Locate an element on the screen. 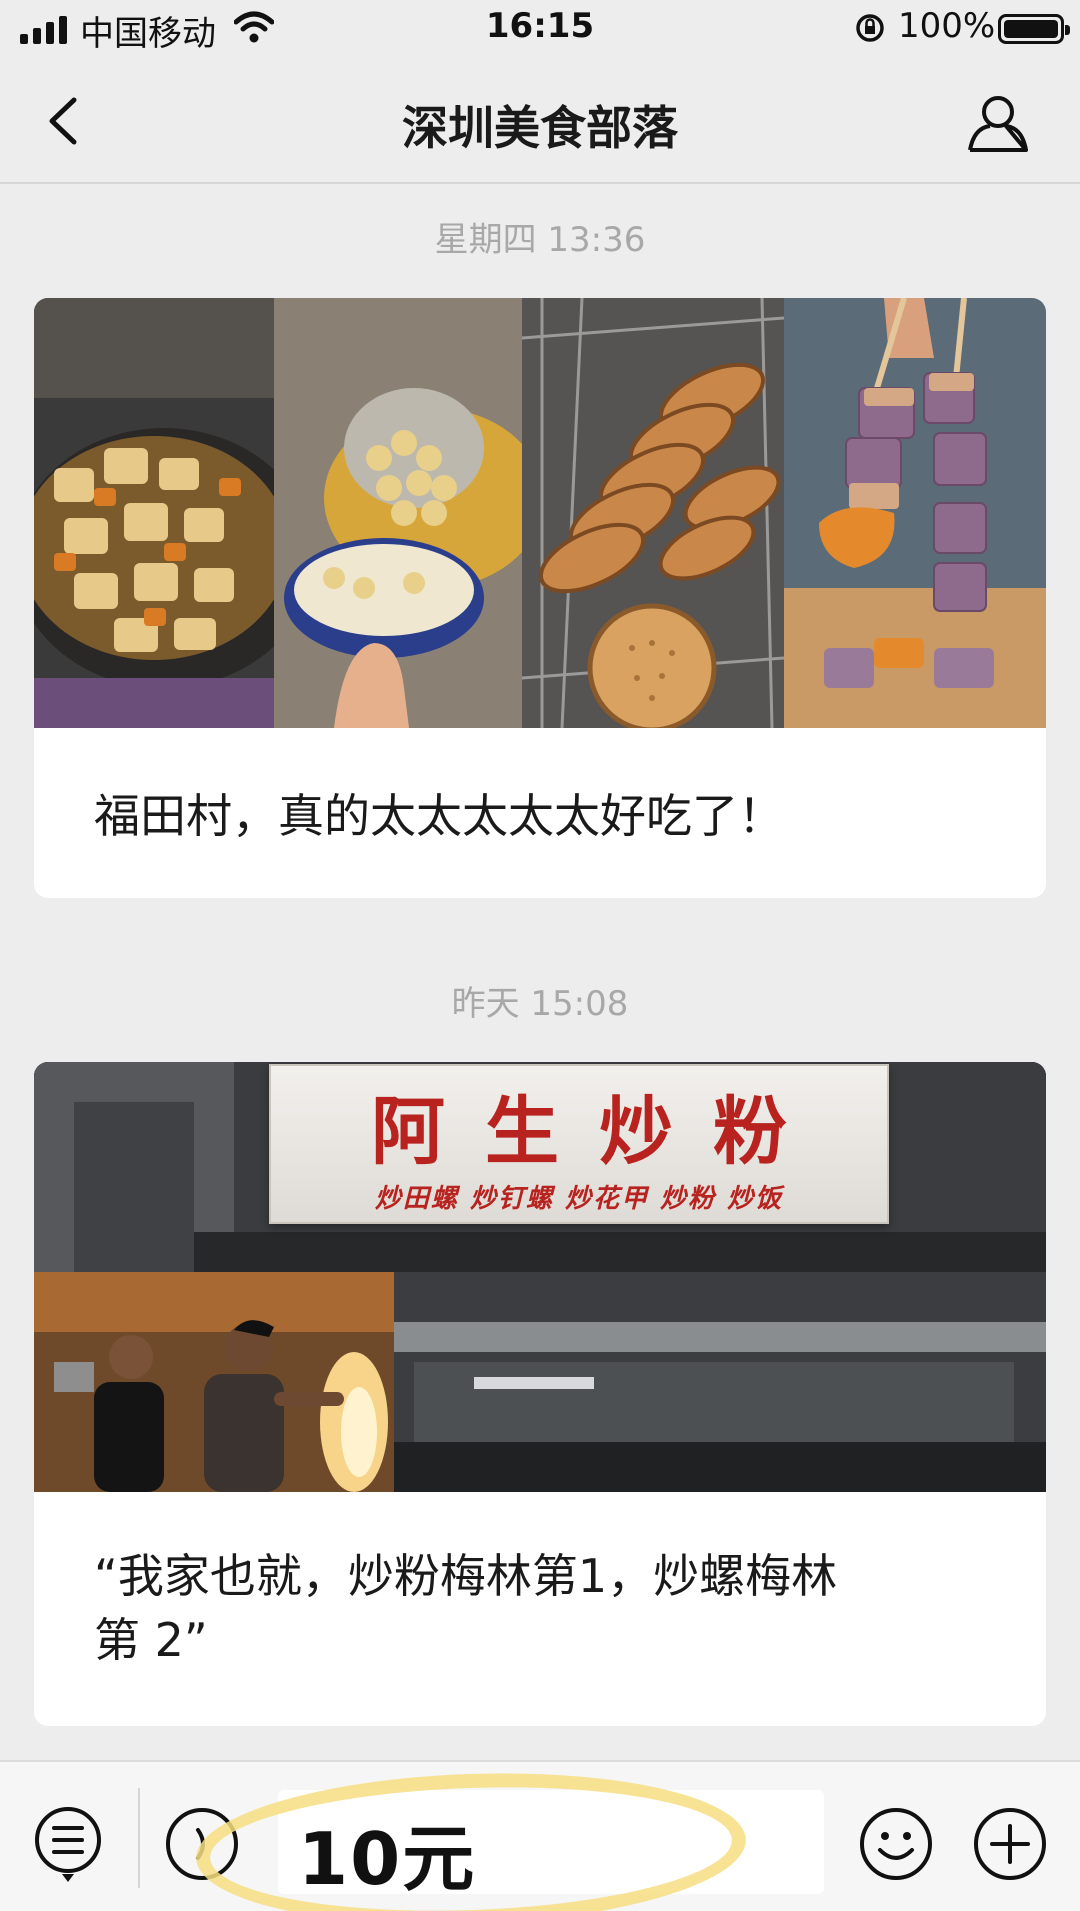  battery-percentage: 100% is located at coordinates (947, 26).